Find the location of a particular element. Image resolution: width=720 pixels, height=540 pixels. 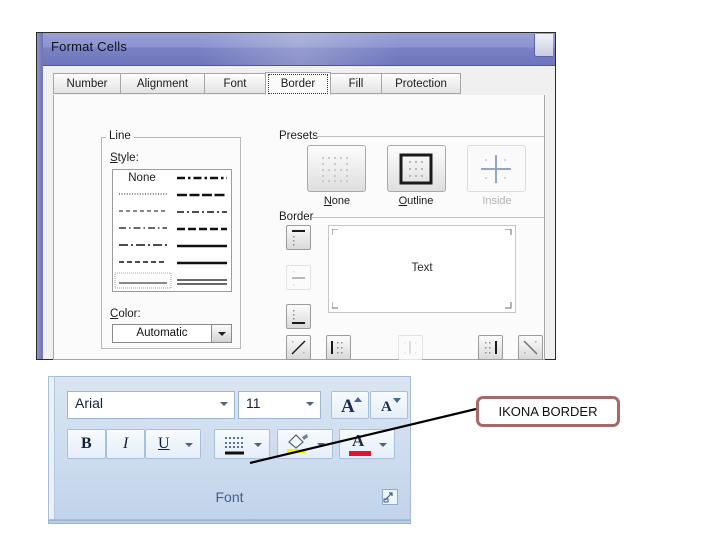

fill-color-icon is located at coordinates (297, 443).